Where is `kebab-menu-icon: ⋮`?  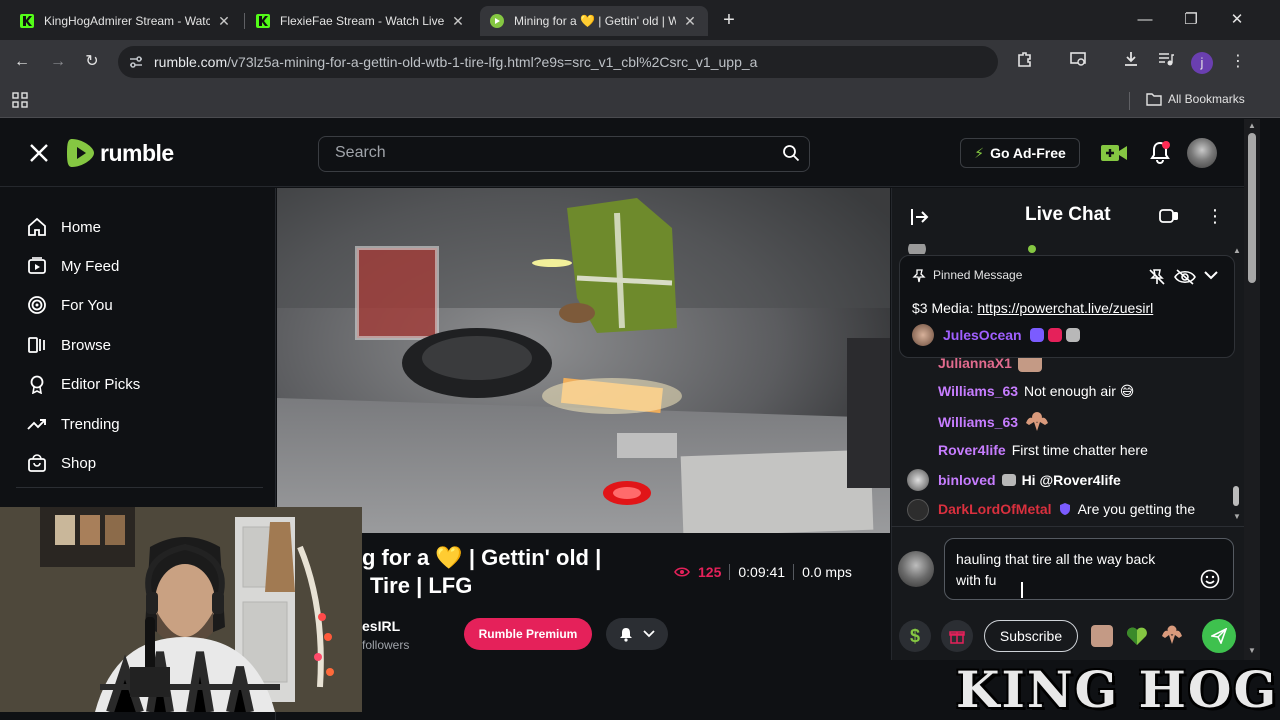
kebab-menu-icon: ⋮ is located at coordinates (1238, 62).